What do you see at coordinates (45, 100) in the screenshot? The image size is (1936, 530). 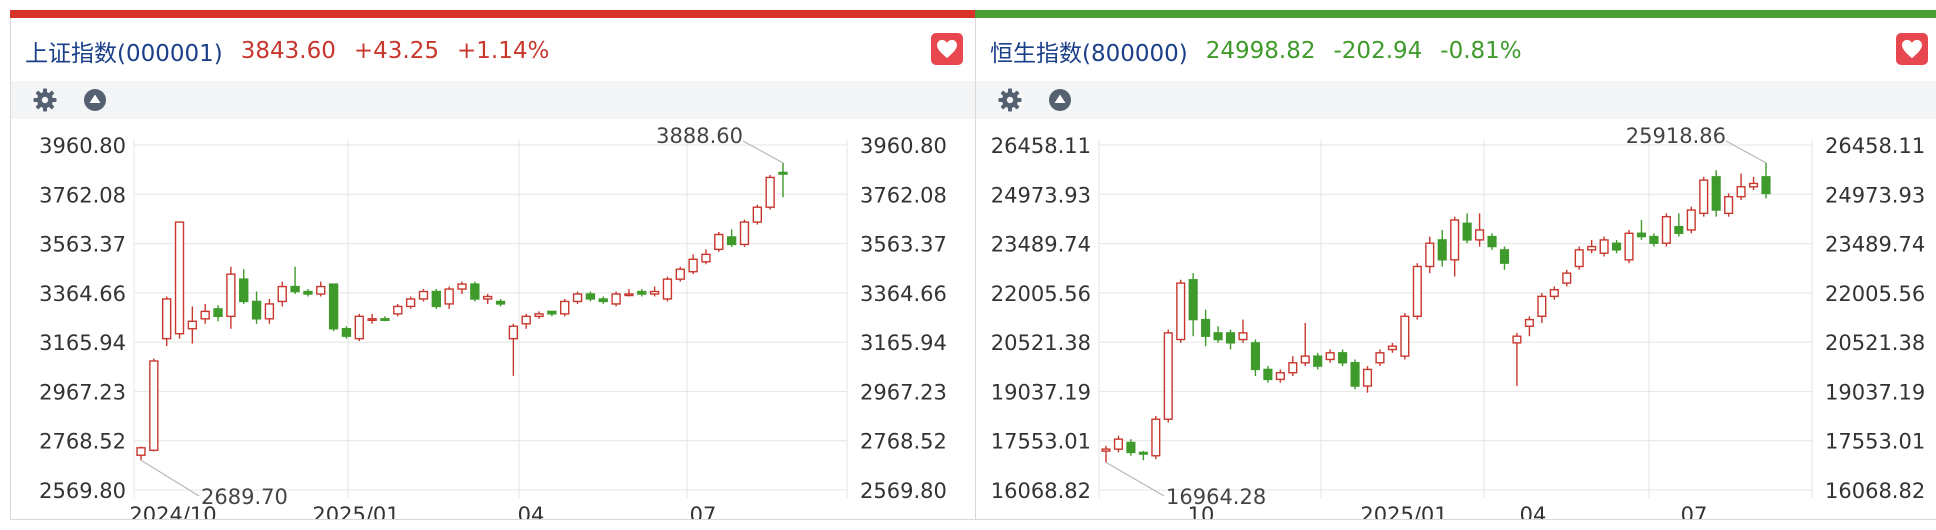 I see `settings-button` at bounding box center [45, 100].